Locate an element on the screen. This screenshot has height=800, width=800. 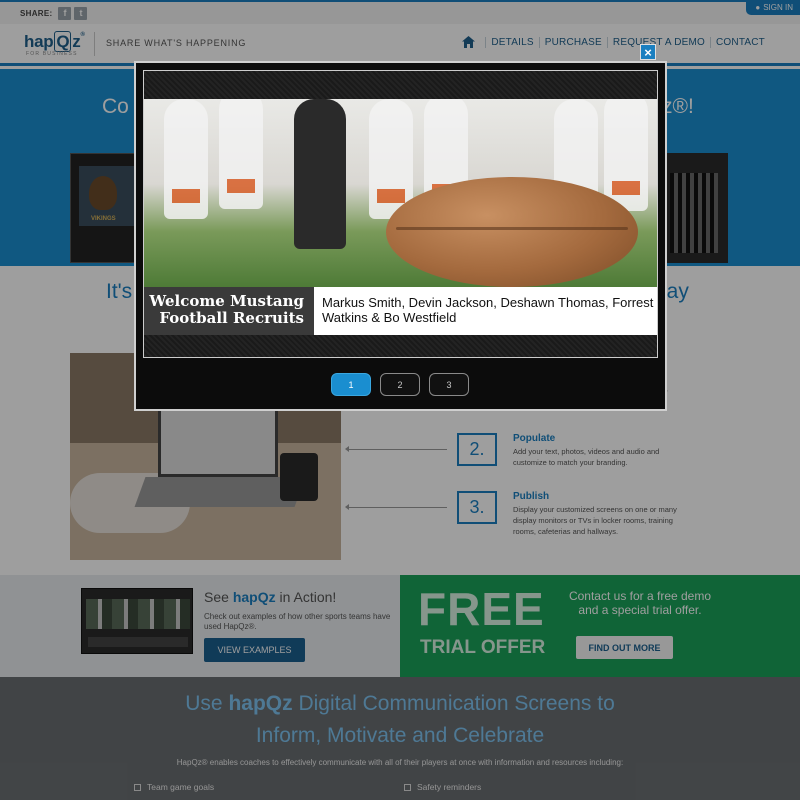
close-icon: × is located at coordinates (648, 52).